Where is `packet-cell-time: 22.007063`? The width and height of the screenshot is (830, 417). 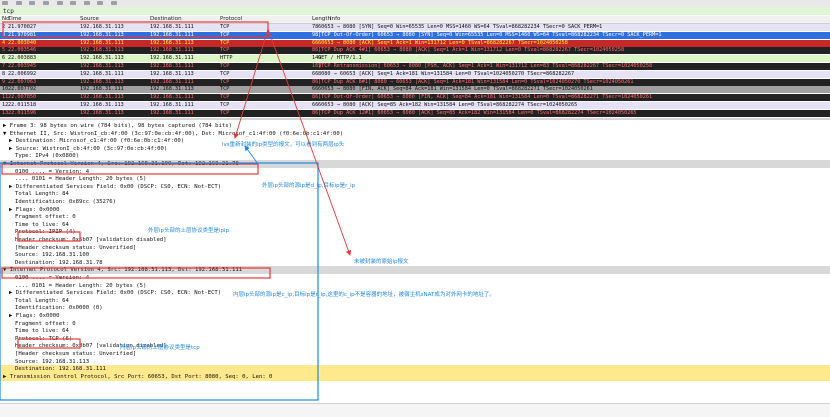
packet-cell-time: 22.007063 is located at coordinates (22, 81).